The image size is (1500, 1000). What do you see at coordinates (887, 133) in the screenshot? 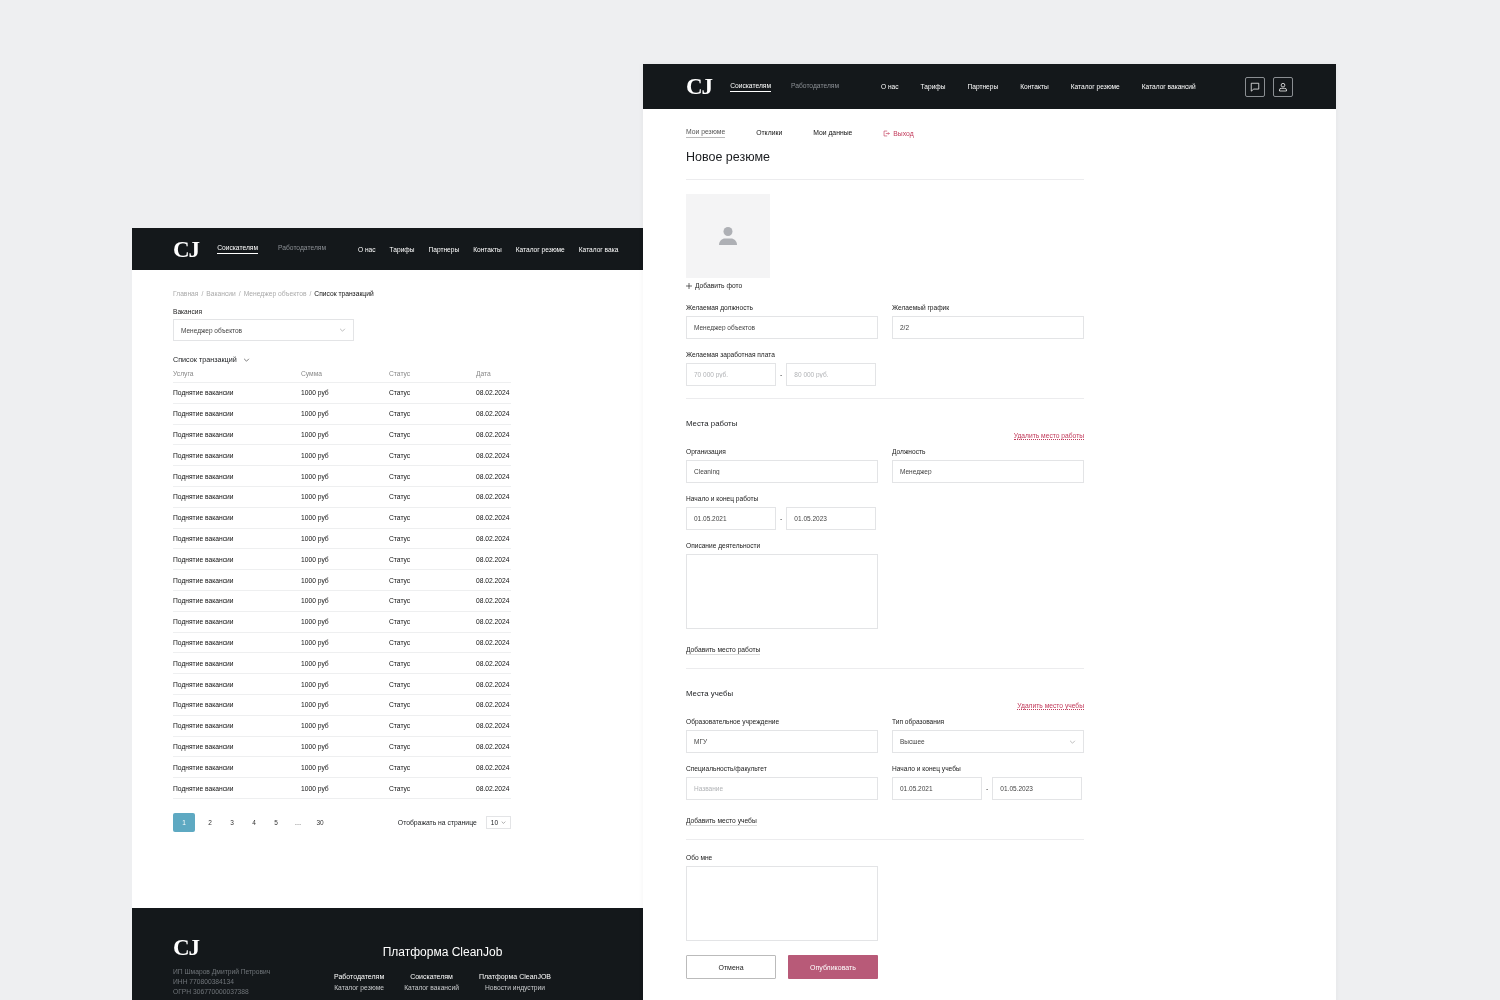
I see `exit-icon` at bounding box center [887, 133].